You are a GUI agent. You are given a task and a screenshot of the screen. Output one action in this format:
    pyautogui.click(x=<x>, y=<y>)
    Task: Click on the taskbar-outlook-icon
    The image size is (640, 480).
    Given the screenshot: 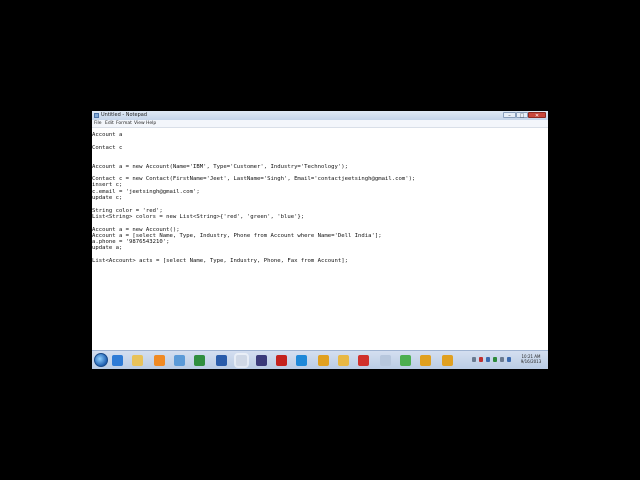 What is the action you would take?
    pyautogui.click(x=221, y=360)
    